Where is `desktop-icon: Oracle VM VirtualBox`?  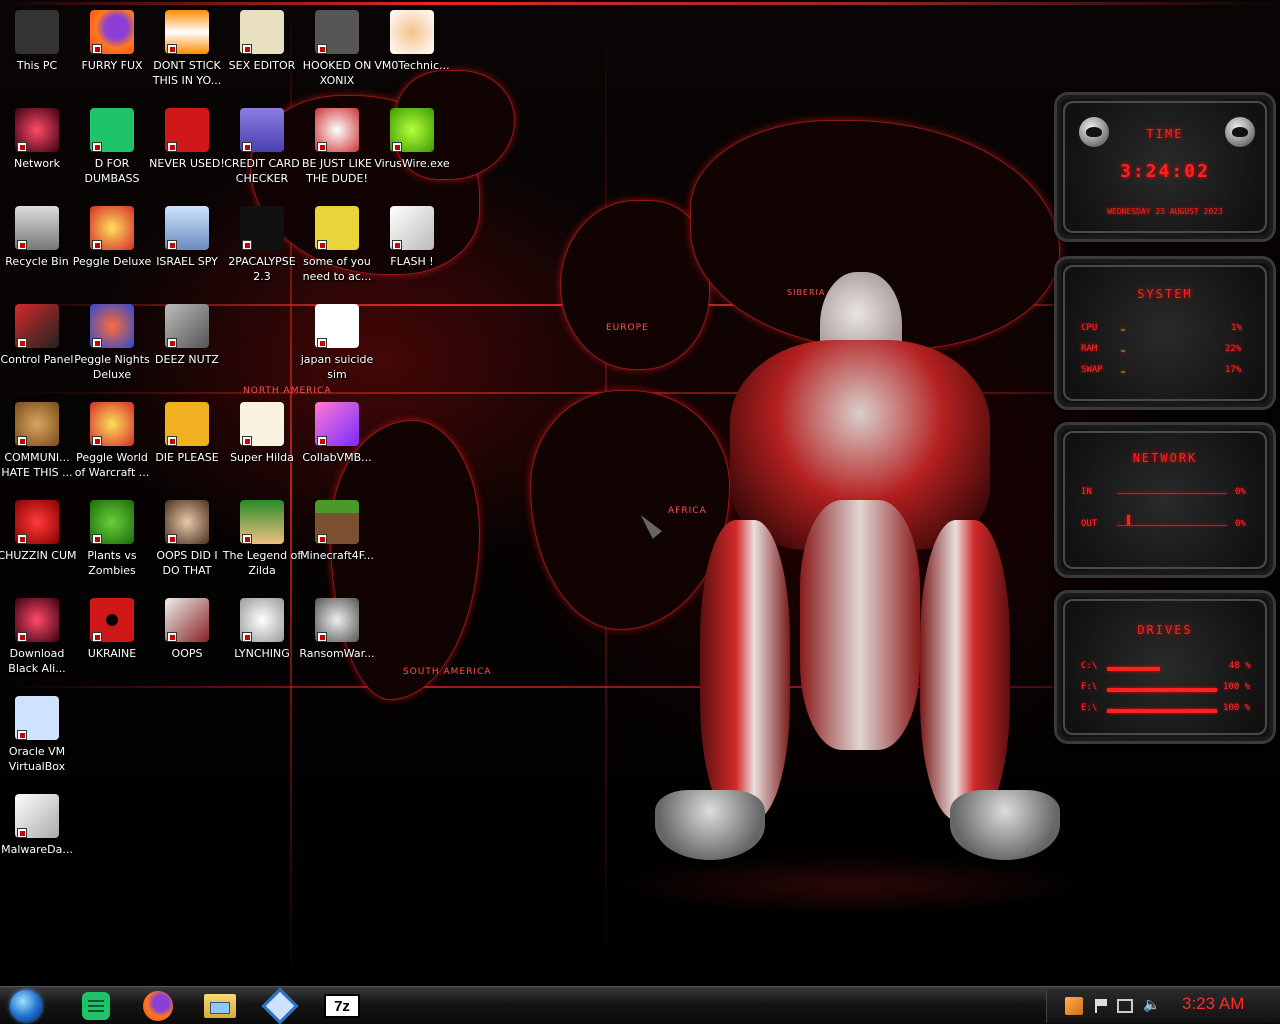 desktop-icon: Oracle VM VirtualBox is located at coordinates (37, 736).